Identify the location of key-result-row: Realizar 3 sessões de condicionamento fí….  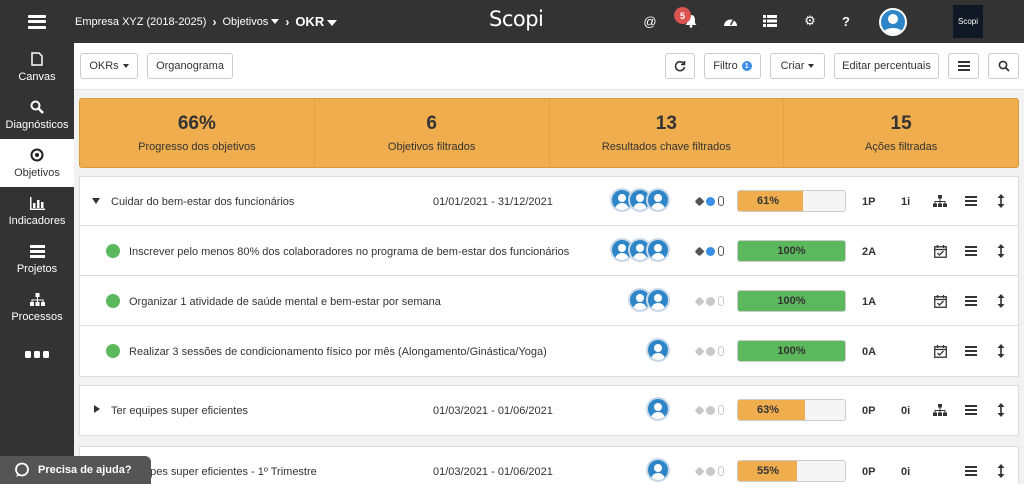
(549, 351).